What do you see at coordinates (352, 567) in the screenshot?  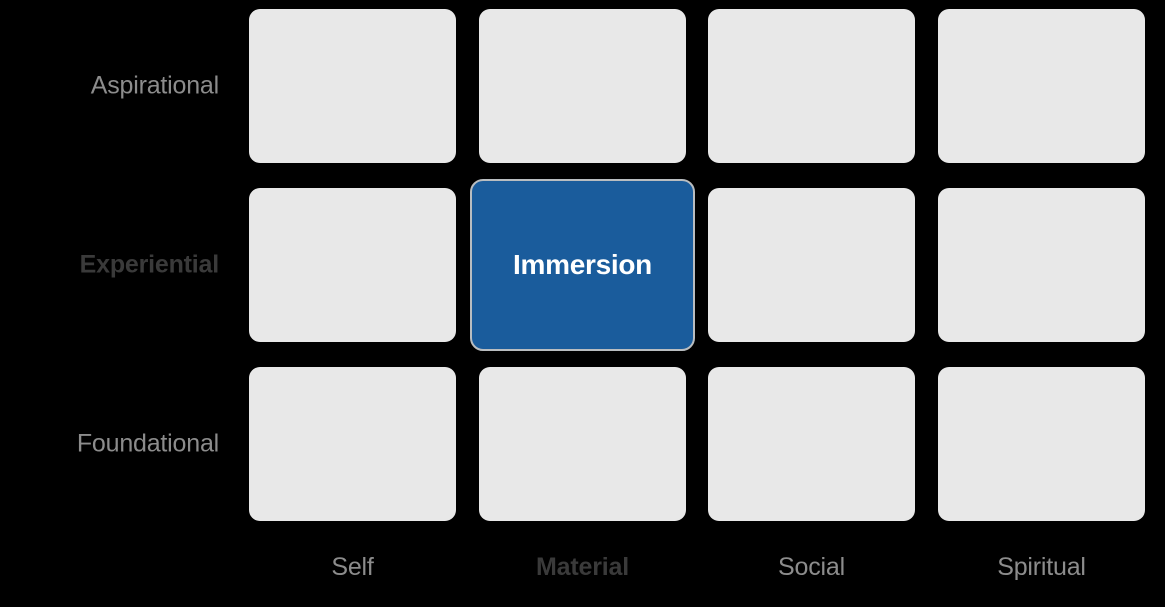 I see `column-label-self: Self` at bounding box center [352, 567].